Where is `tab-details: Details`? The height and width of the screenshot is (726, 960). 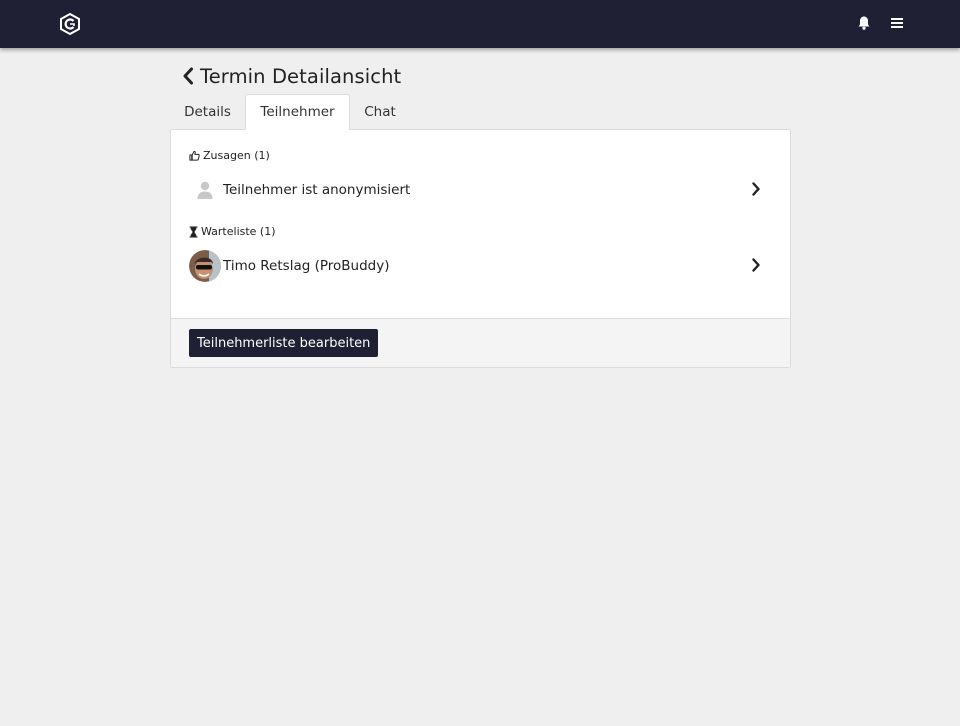 tab-details: Details is located at coordinates (207, 112).